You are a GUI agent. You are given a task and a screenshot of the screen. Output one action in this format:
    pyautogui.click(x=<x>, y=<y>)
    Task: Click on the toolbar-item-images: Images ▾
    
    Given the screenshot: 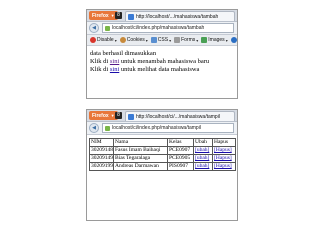 What is the action you would take?
    pyautogui.click(x=214, y=40)
    